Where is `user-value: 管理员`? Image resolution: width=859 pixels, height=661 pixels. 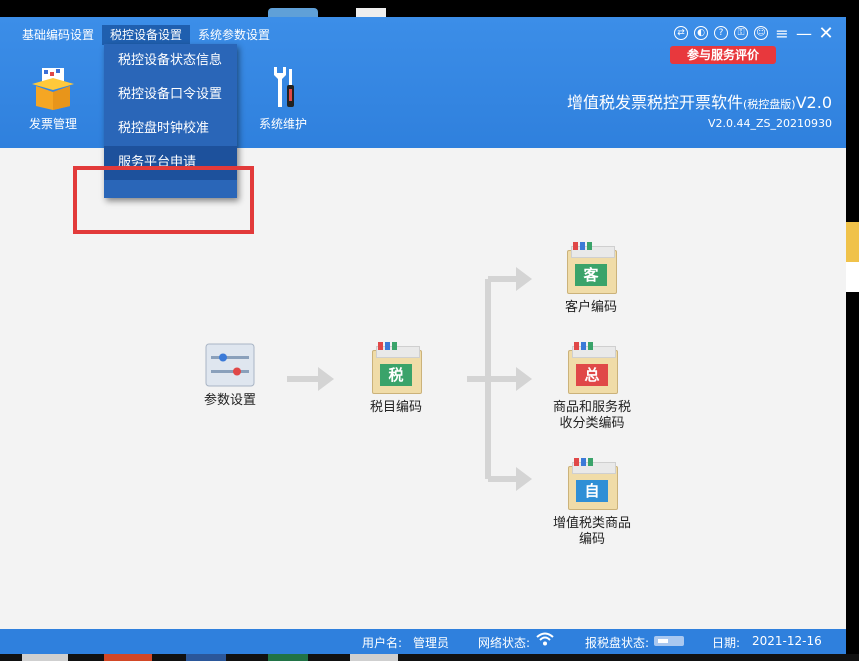
user-value: 管理员 is located at coordinates (431, 643).